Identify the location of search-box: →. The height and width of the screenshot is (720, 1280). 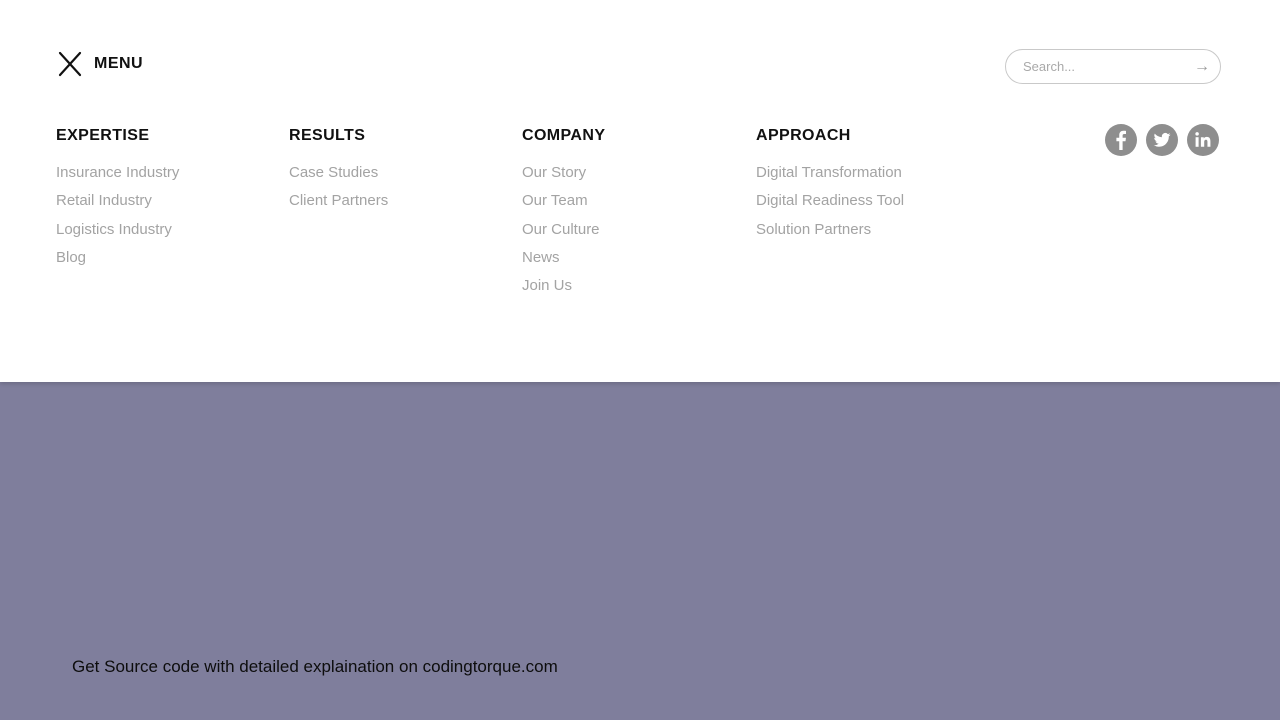
(1113, 66).